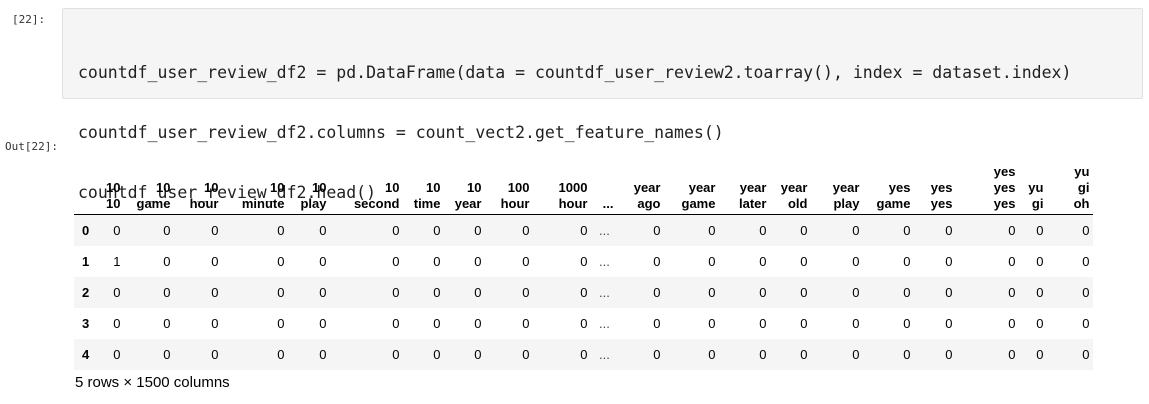 Image resolution: width=1149 pixels, height=404 pixels. What do you see at coordinates (889, 185) in the screenshot?
I see `column-header: yes game` at bounding box center [889, 185].